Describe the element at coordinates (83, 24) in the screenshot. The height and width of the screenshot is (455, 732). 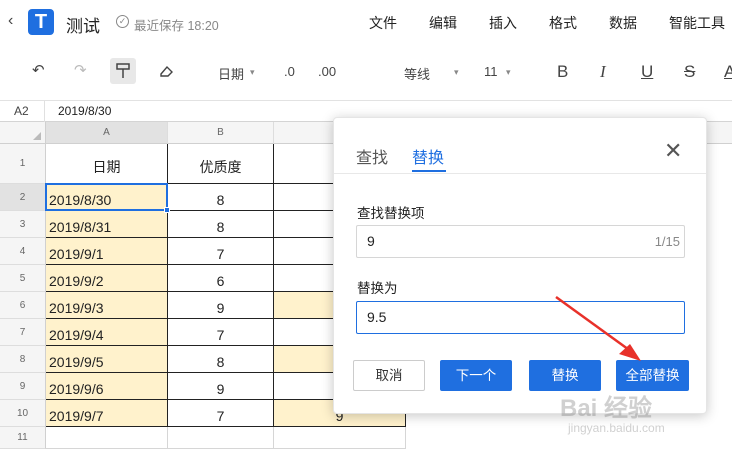
I see `document-title: 测试` at that location.